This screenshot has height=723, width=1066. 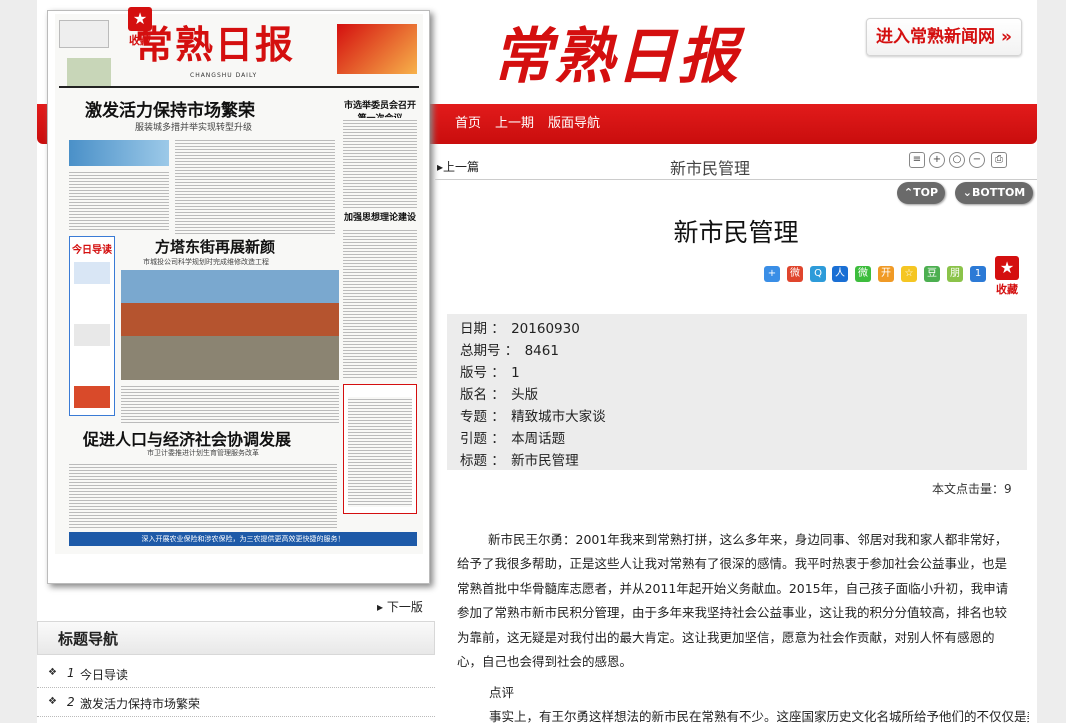 I want to click on title-nav-title: 今日导读, so click(x=104, y=675).